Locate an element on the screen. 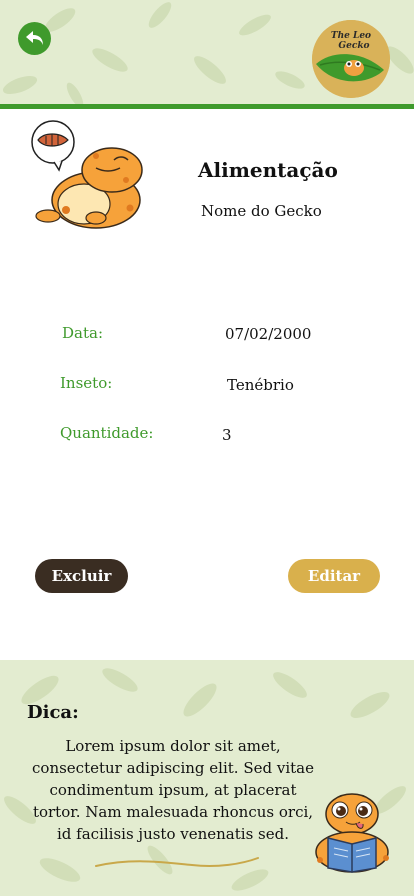 Image resolution: width=414 pixels, height=896 pixels. gecko-name: Nome do Gecko is located at coordinates (261, 211).